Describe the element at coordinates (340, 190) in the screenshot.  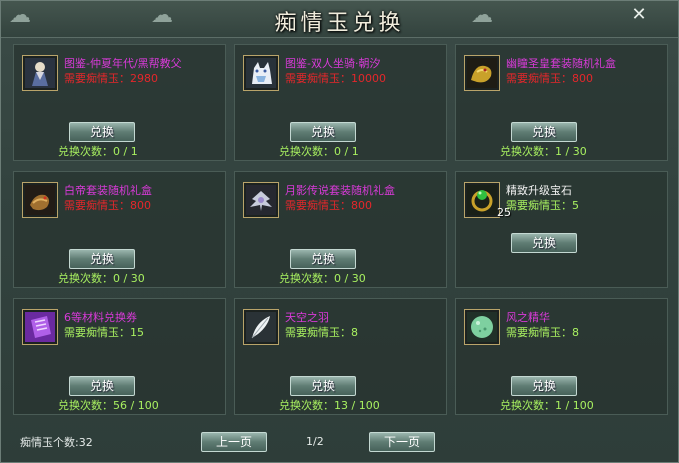
I see `item-name: 月影传说套装随机礼盒` at that location.